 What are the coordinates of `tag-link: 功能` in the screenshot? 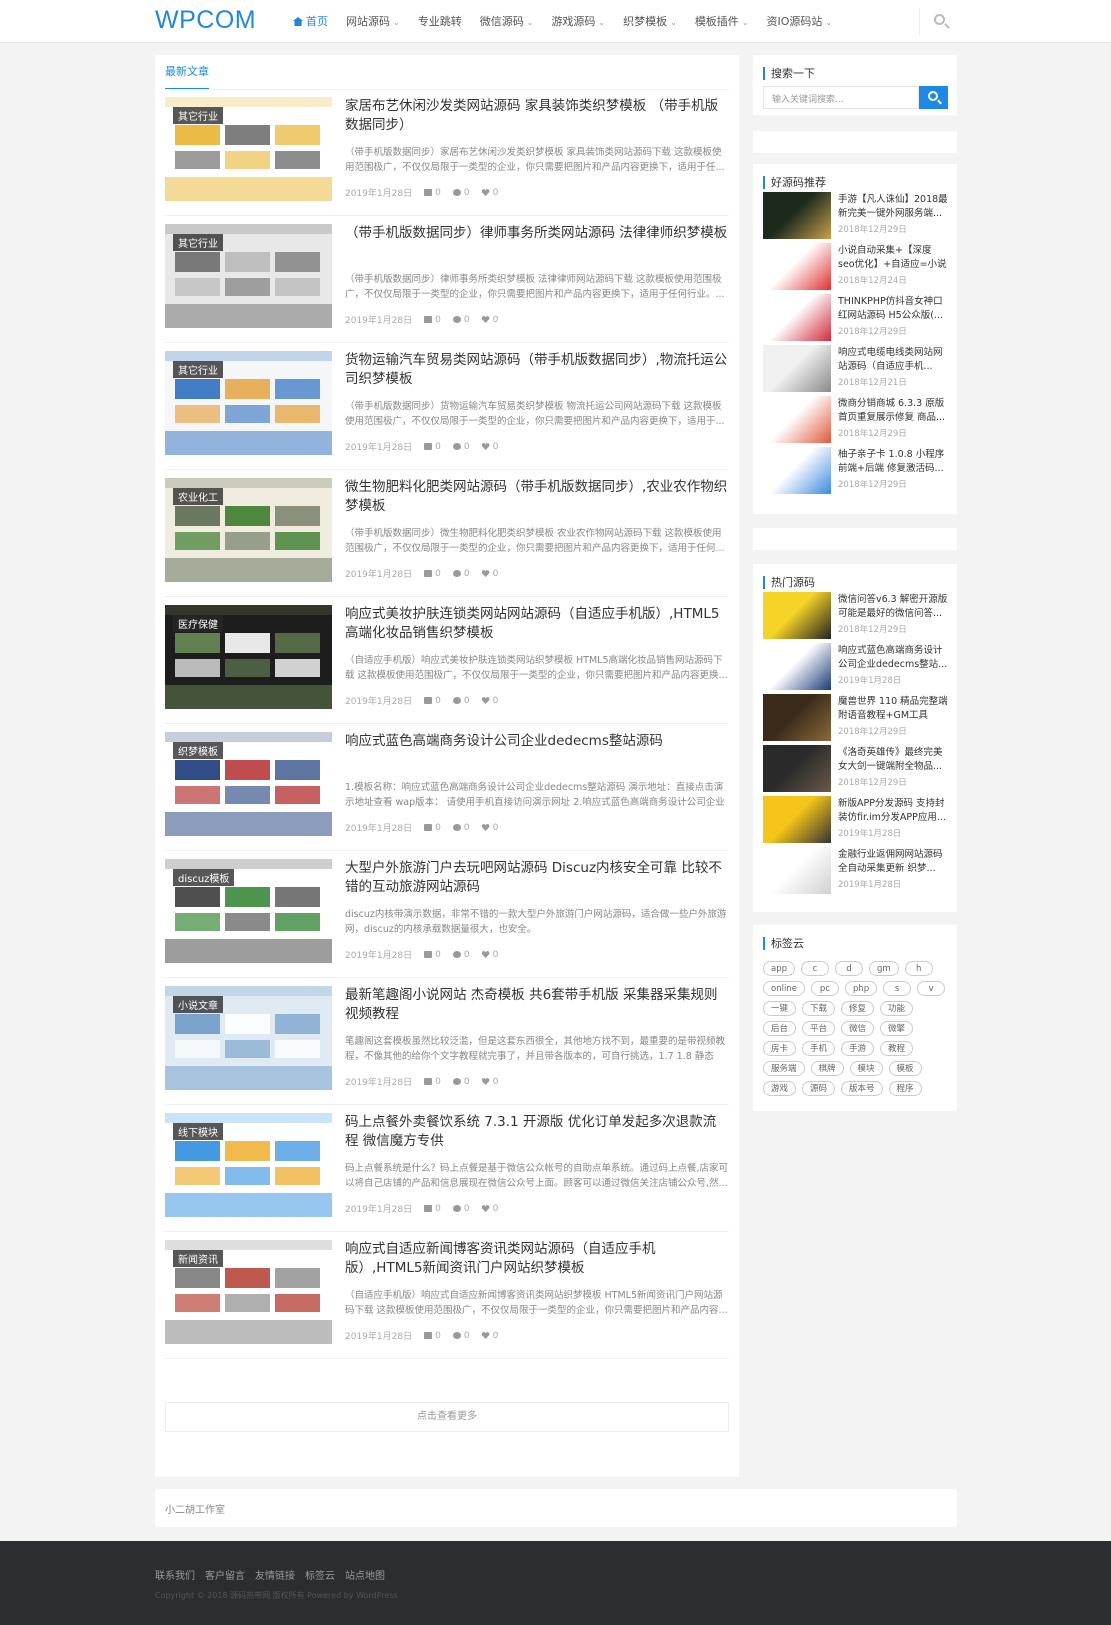 It's located at (897, 1008).